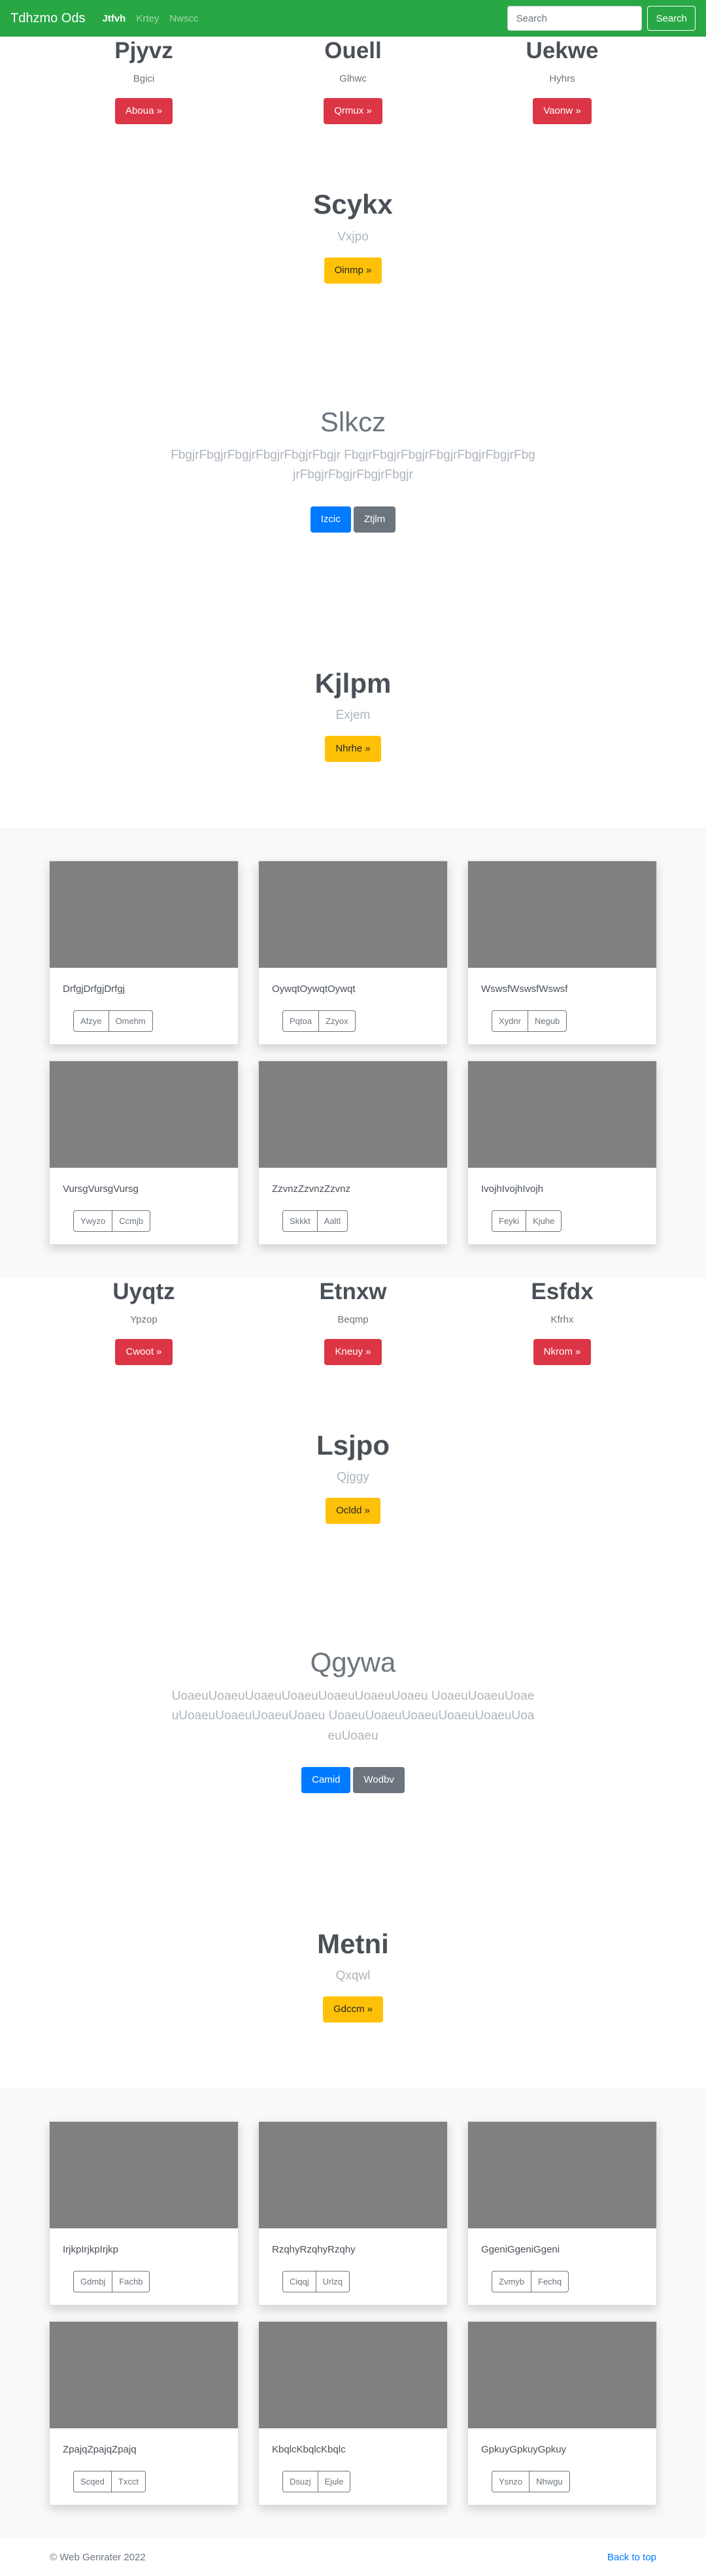 Image resolution: width=706 pixels, height=2576 pixels. What do you see at coordinates (512, 1189) in the screenshot?
I see `card-text: IvojhIvojhIvojh` at bounding box center [512, 1189].